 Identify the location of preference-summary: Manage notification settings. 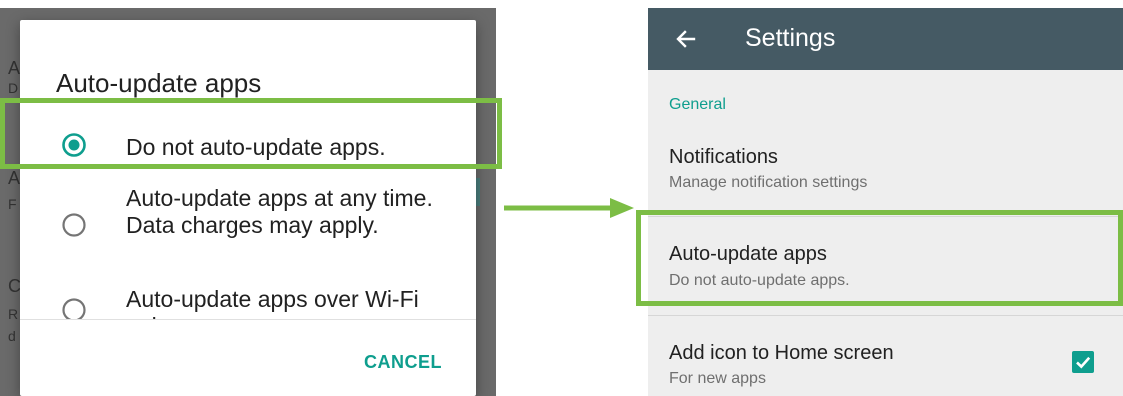
(768, 182).